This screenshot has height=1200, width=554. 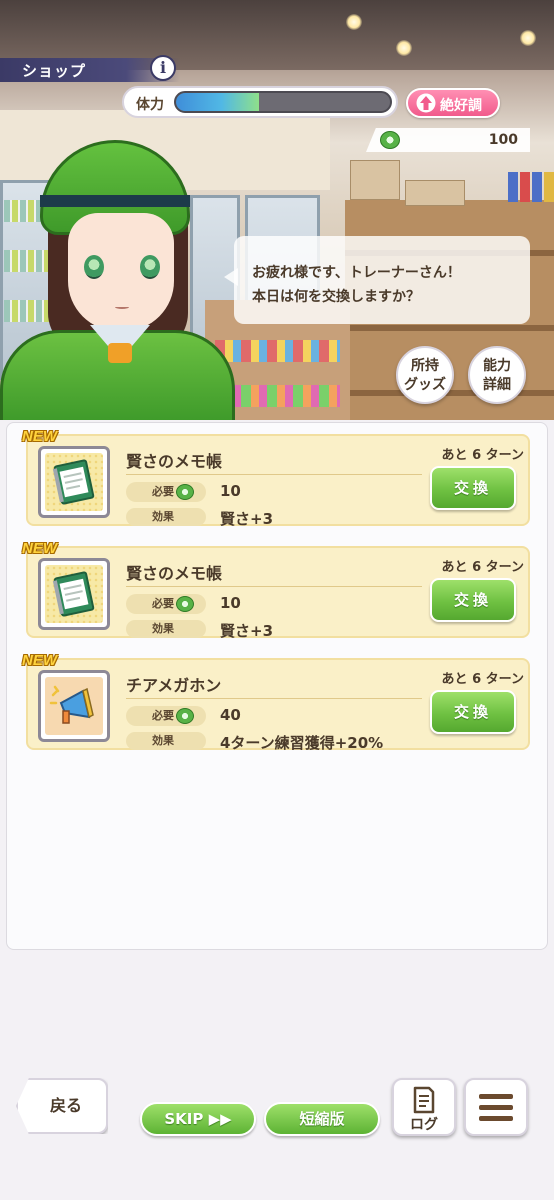 What do you see at coordinates (461, 106) in the screenshot?
I see `mood-label: 絶好調` at bounding box center [461, 106].